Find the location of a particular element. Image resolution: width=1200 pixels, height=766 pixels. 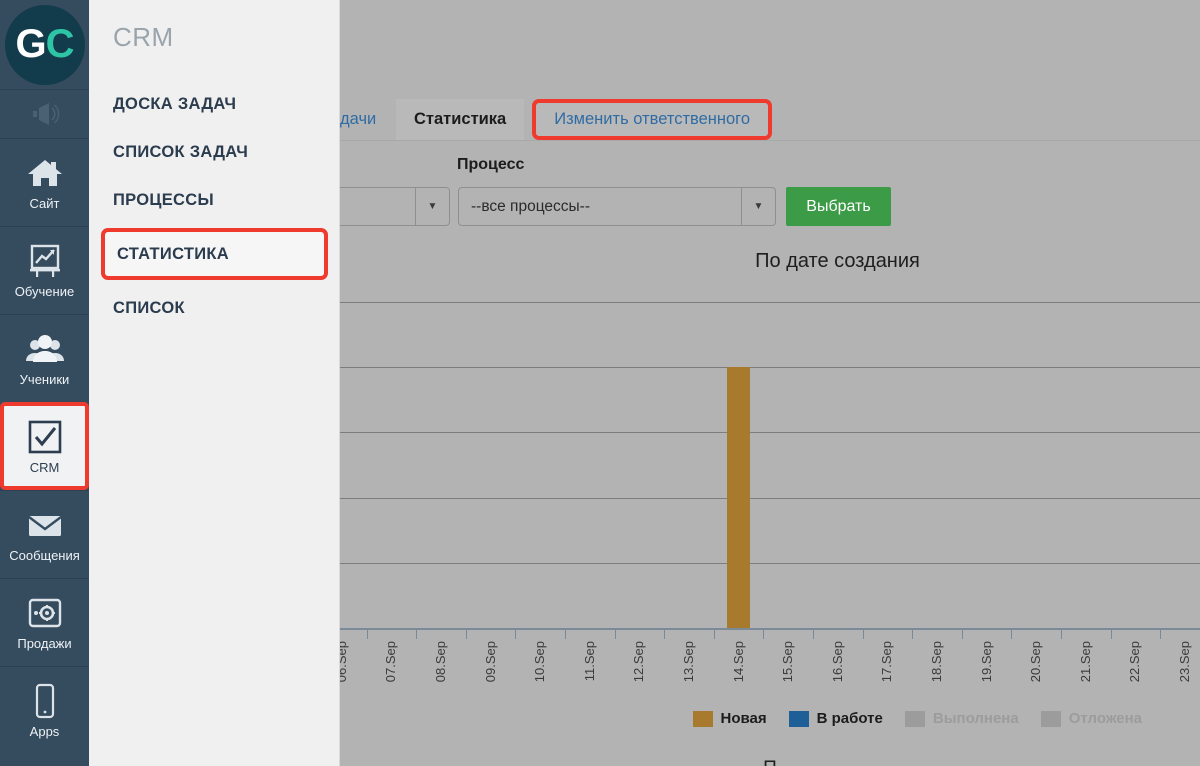

legend-label: Выполнена is located at coordinates (975, 718).